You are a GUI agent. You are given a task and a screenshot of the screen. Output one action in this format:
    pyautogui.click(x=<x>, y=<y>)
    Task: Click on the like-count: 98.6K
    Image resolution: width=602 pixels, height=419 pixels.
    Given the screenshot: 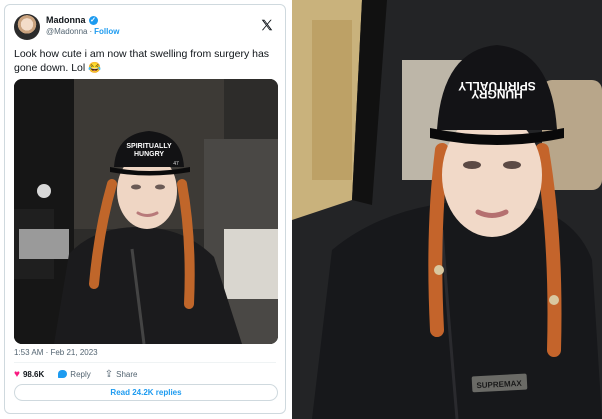 What is the action you would take?
    pyautogui.click(x=33, y=374)
    